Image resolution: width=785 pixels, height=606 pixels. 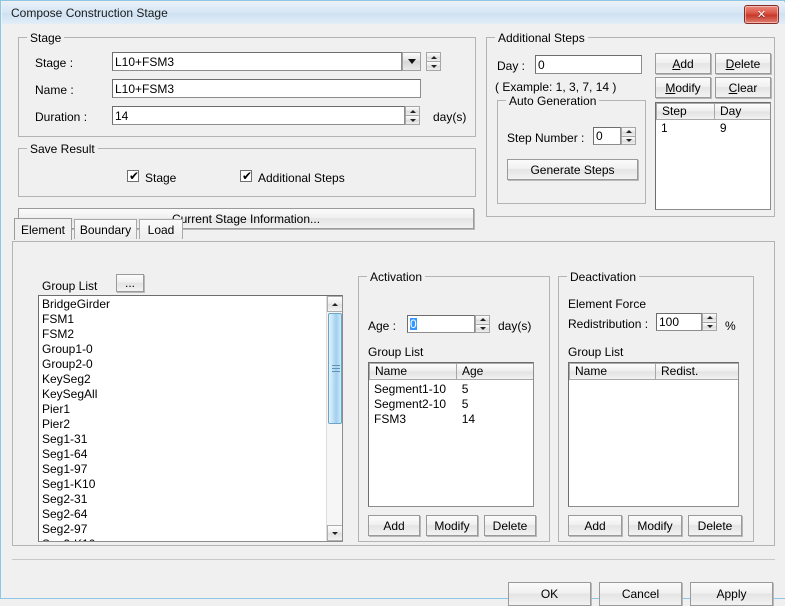 What do you see at coordinates (546, 138) in the screenshot?
I see `step-number-label: Step Number :` at bounding box center [546, 138].